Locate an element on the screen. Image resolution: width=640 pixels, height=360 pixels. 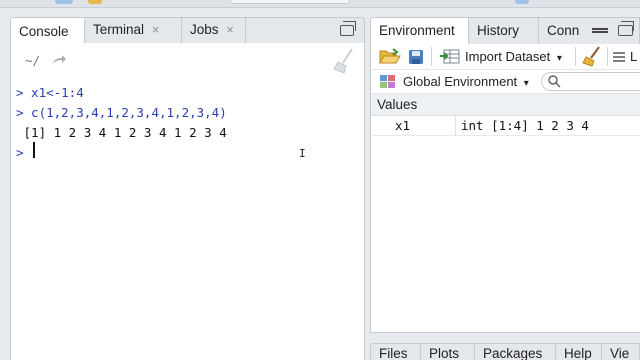
tab-label: Terminal is located at coordinates (119, 29).